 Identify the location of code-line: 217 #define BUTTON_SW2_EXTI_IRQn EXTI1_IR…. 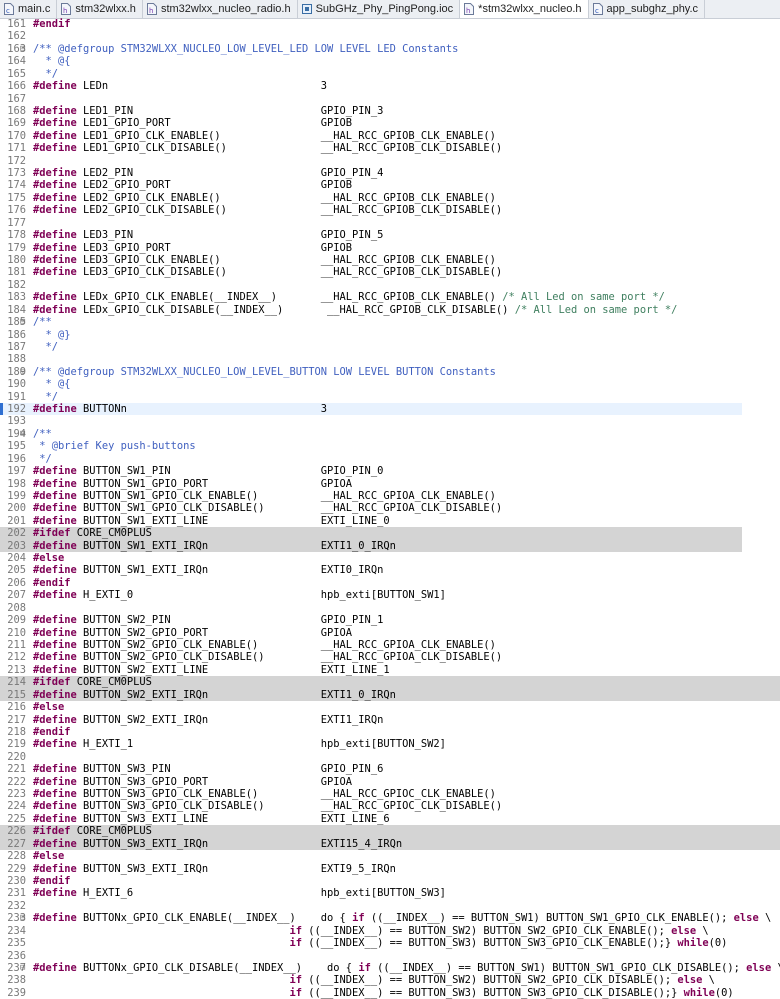
(390, 720).